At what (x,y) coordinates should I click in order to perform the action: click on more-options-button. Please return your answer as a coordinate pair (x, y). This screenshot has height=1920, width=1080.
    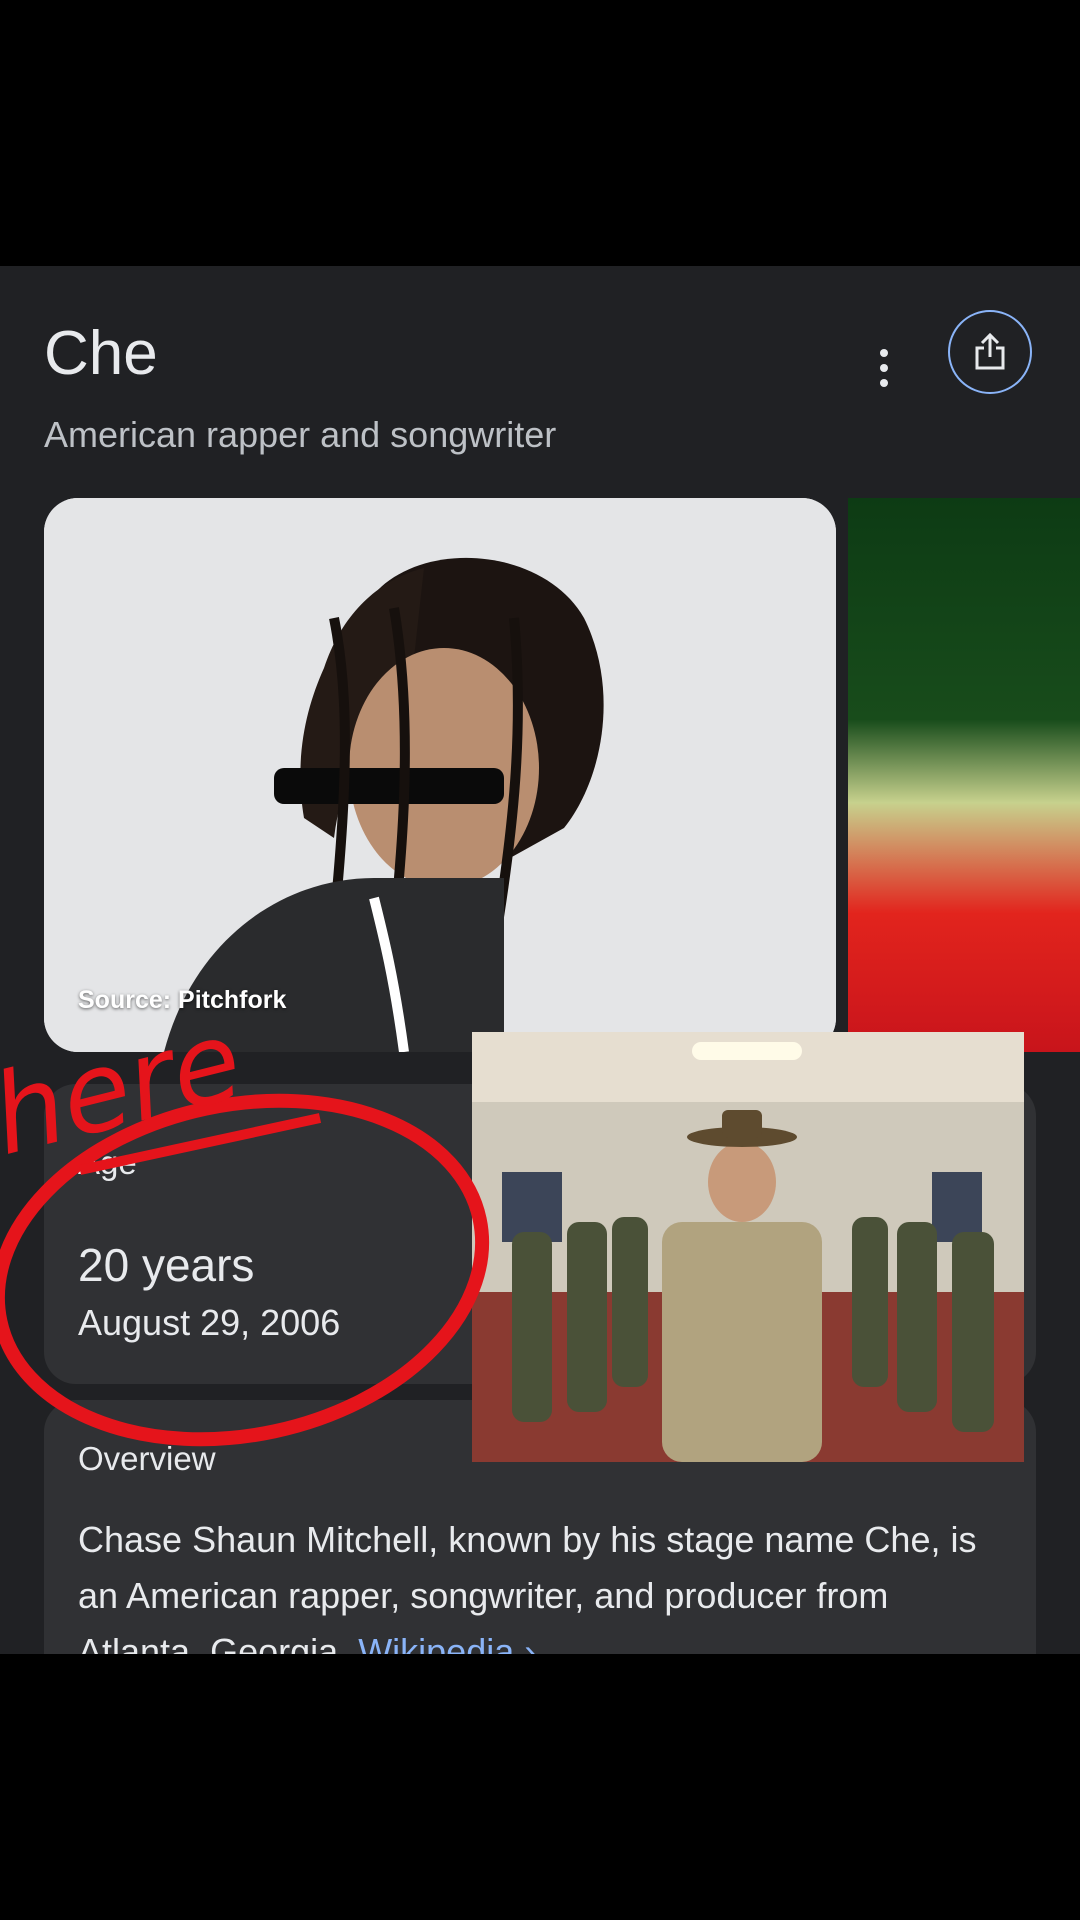
    Looking at the image, I should click on (884, 368).